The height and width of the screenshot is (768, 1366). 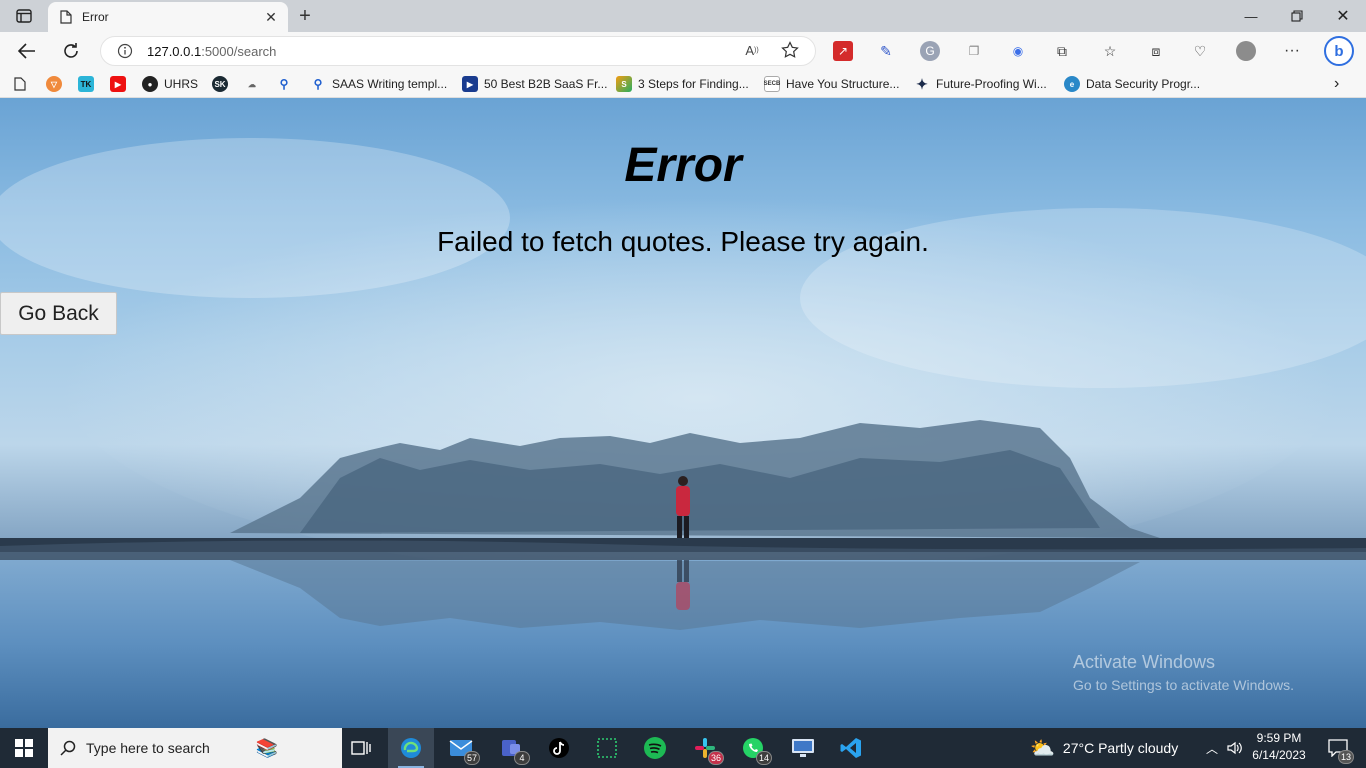 What do you see at coordinates (121, 84) in the screenshot?
I see `fav-youtube: ▶` at bounding box center [121, 84].